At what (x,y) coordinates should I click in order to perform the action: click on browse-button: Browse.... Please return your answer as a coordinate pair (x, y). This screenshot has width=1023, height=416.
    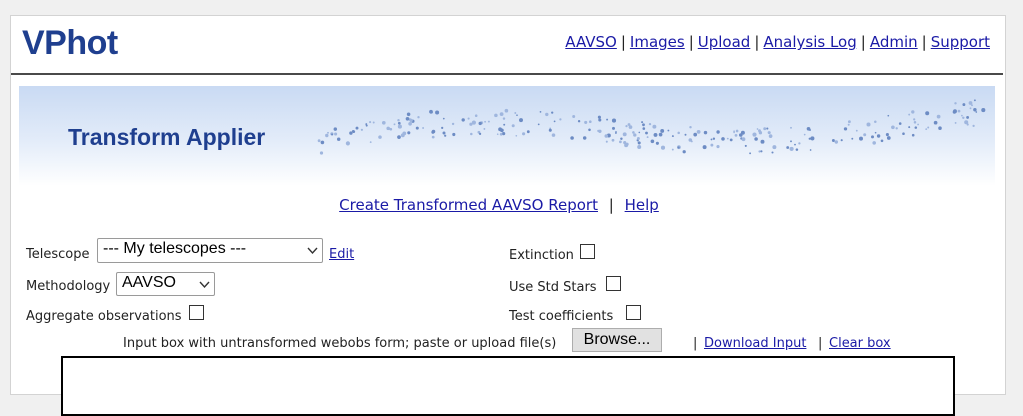
    Looking at the image, I should click on (617, 340).